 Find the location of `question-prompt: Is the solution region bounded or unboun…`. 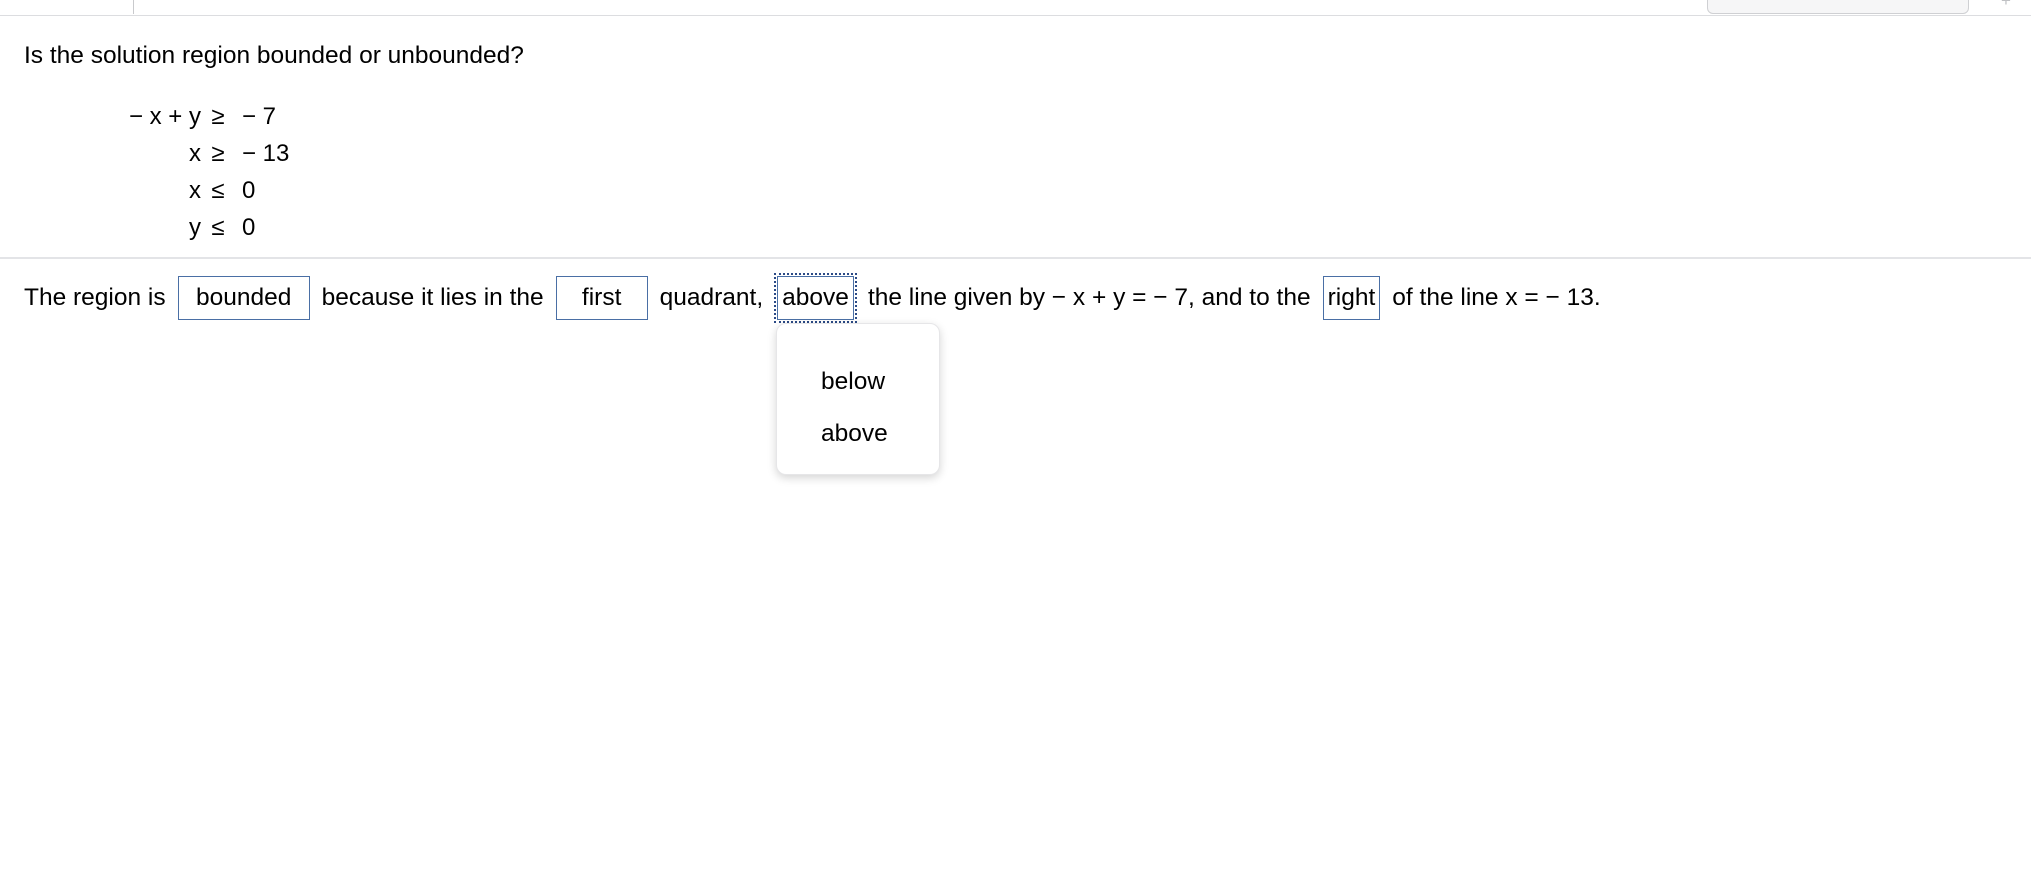

question-prompt: Is the solution region bounded or unboun… is located at coordinates (274, 55).